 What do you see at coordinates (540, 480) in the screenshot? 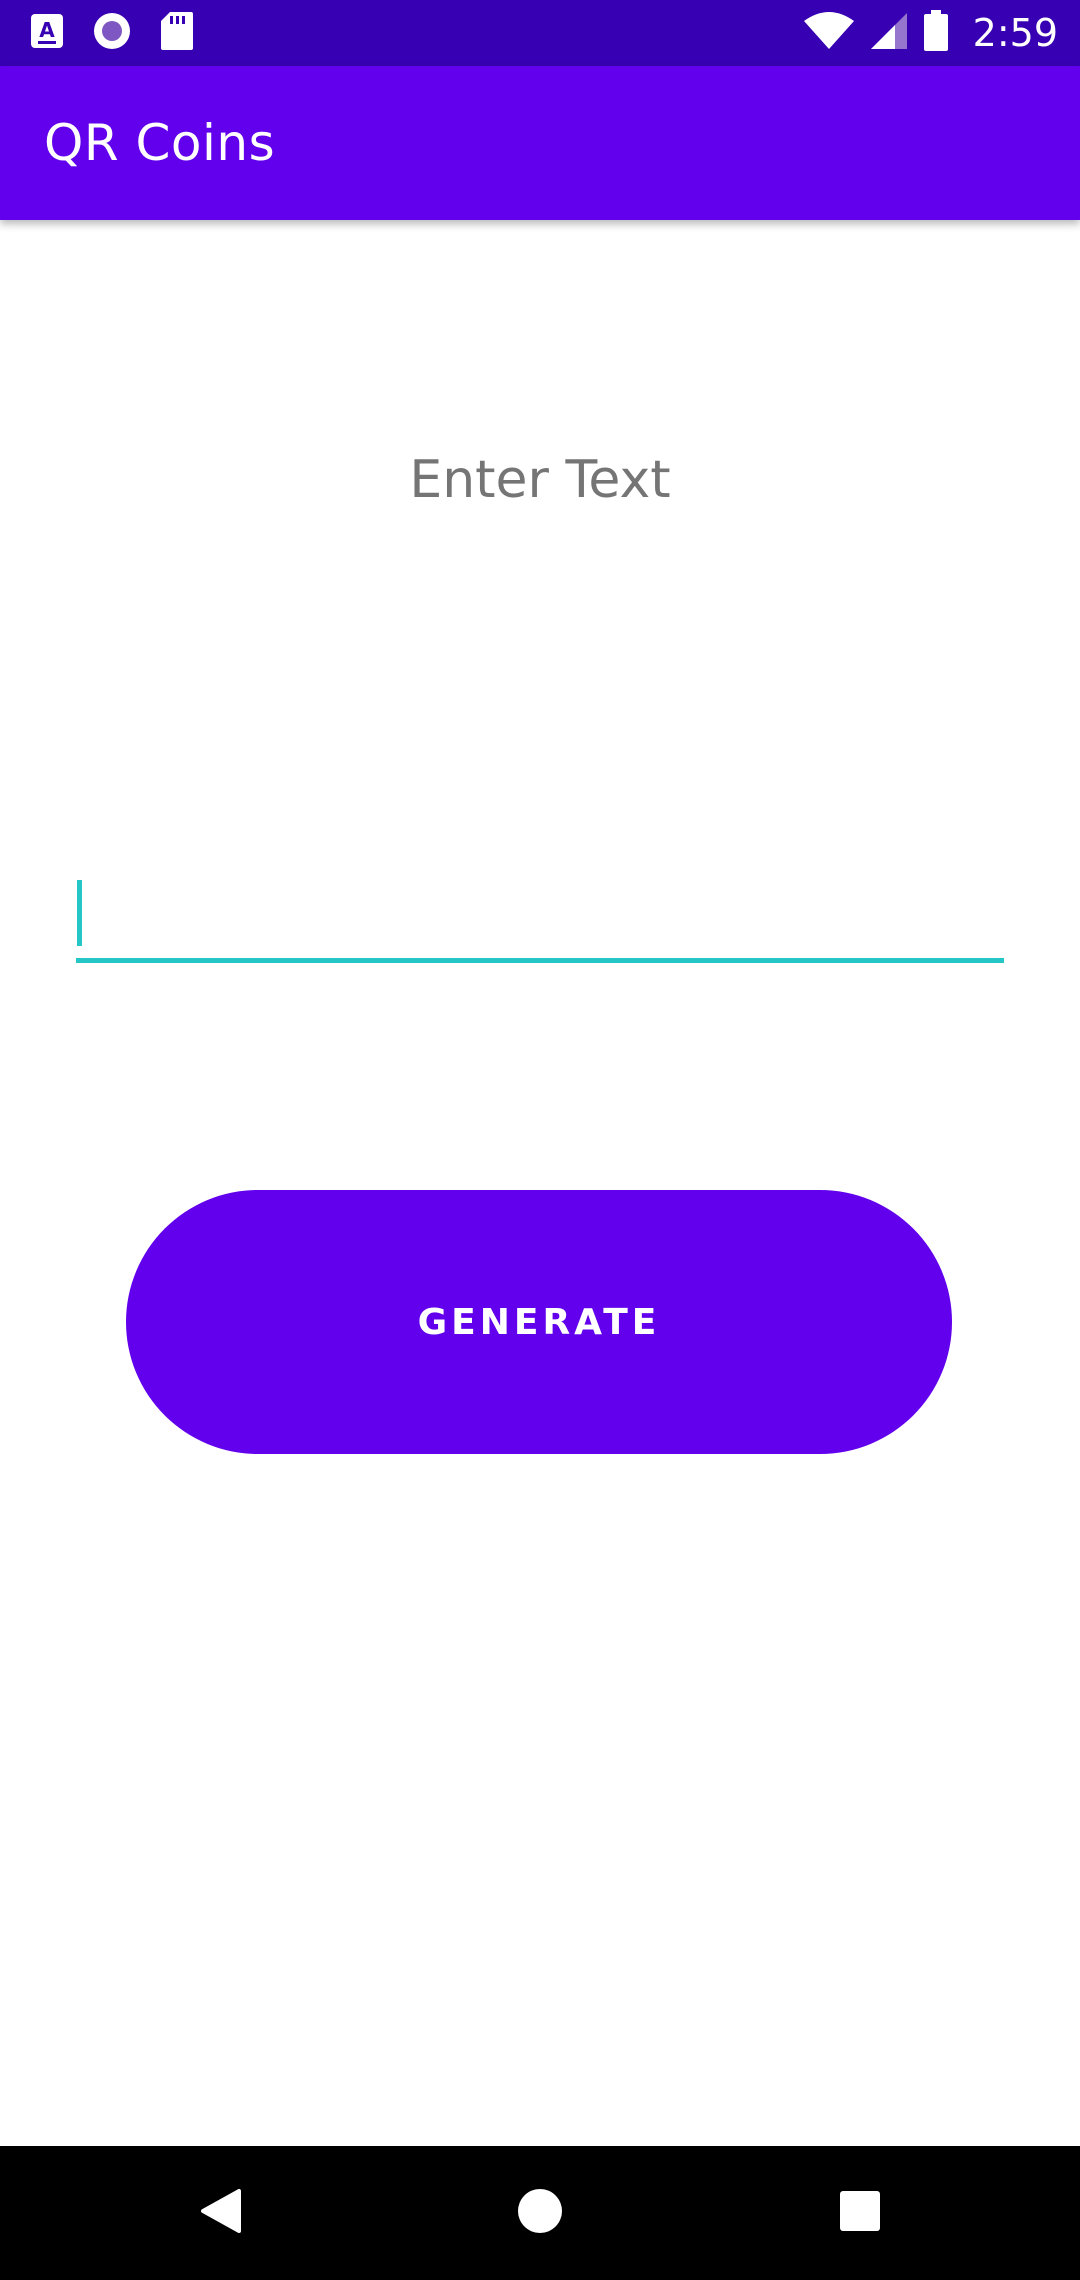
I see `enter-text-label: Enter Text` at bounding box center [540, 480].